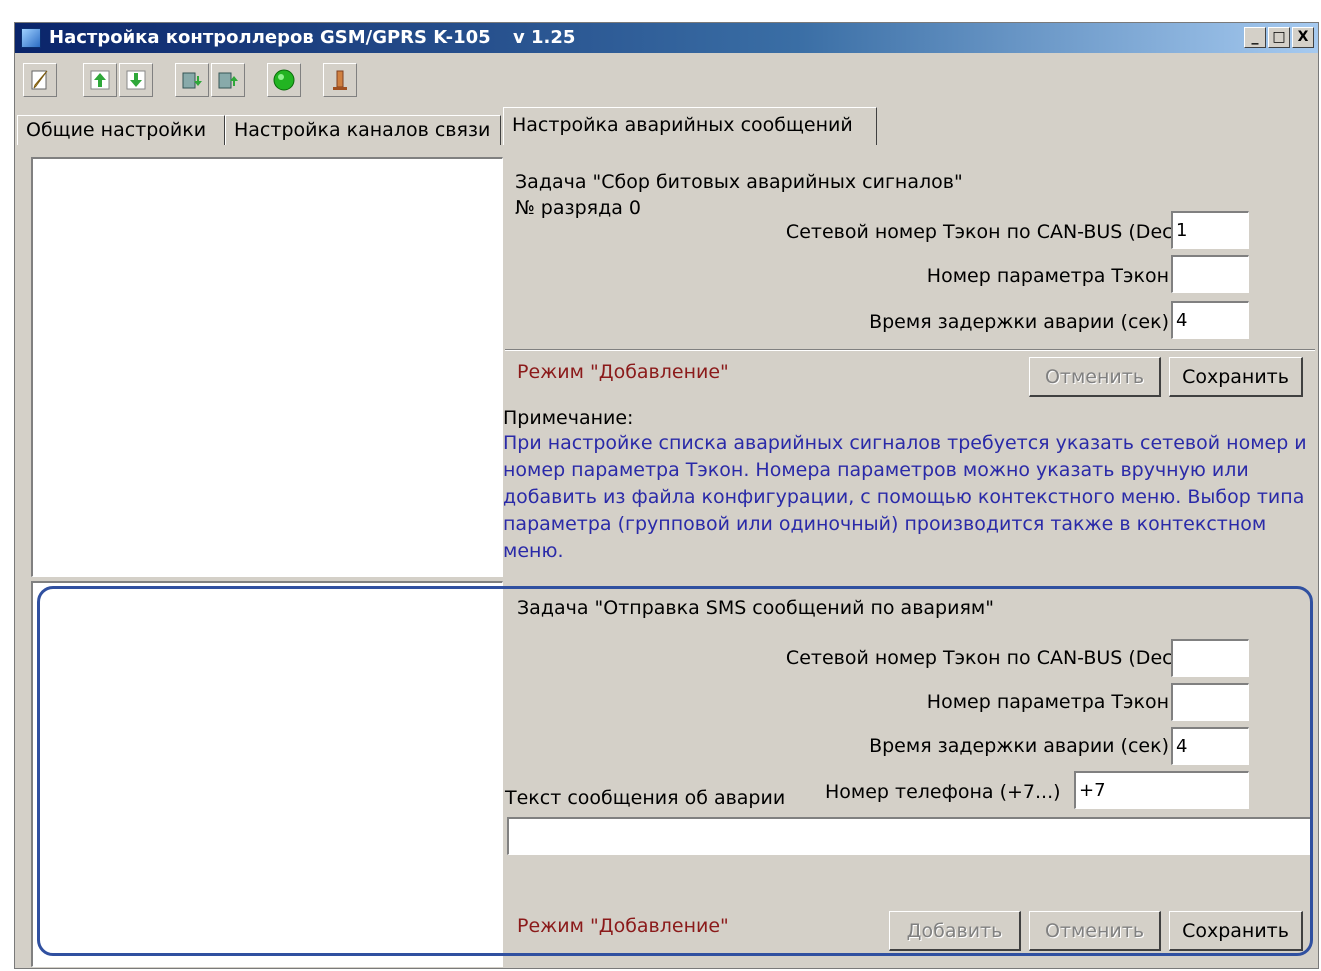 This screenshot has height=971, width=1321. I want to click on maximize-button: □, so click(1279, 37).